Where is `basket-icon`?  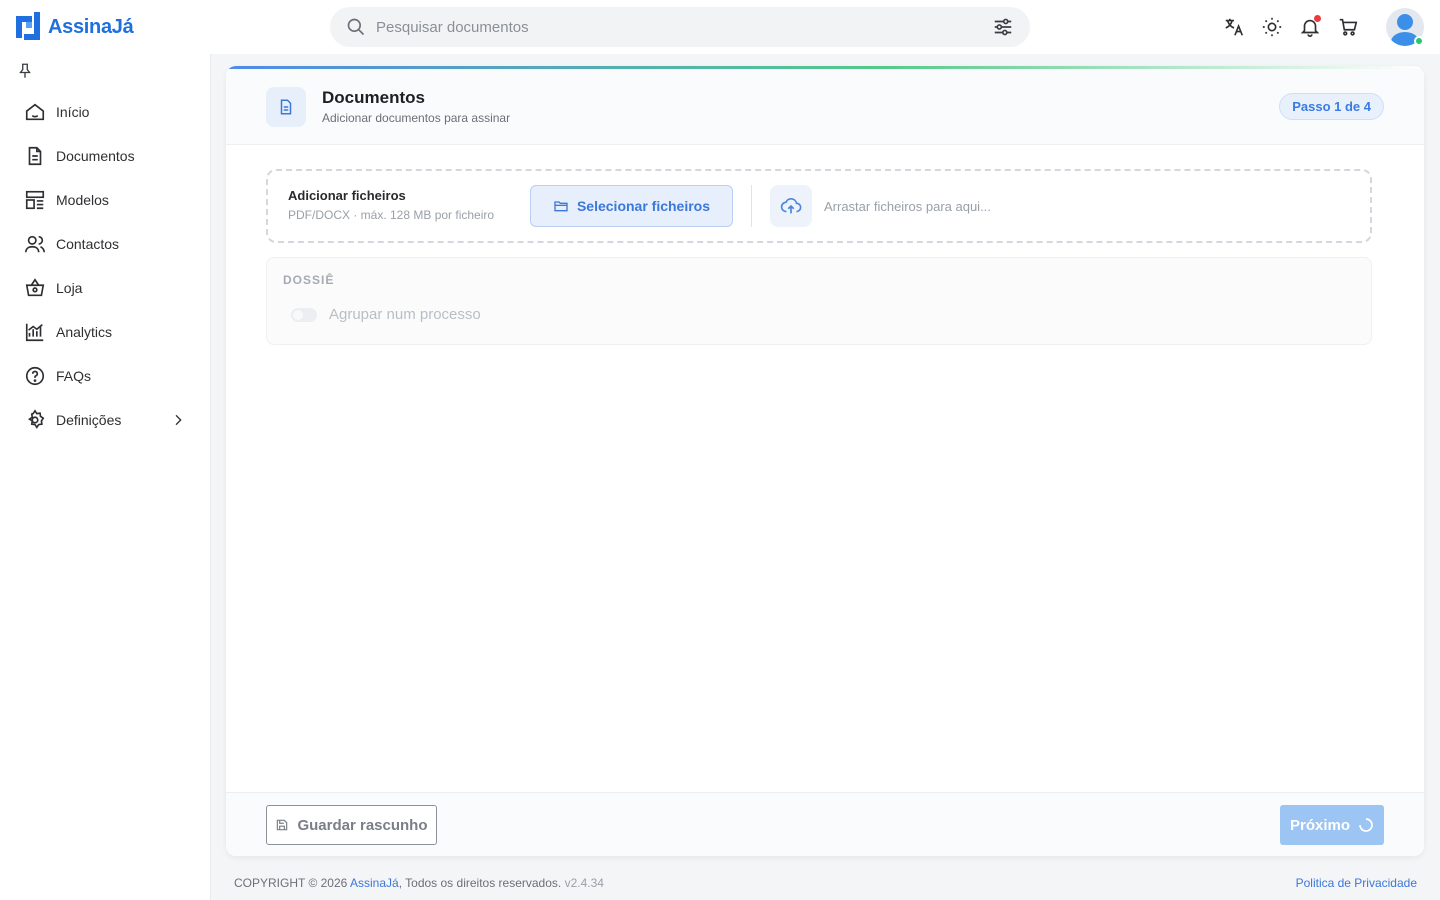 basket-icon is located at coordinates (35, 287).